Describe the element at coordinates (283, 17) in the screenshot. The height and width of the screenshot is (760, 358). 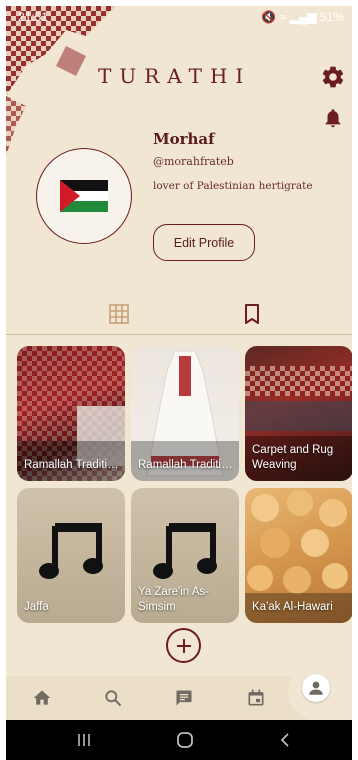
I see `wifi-icon: ≈` at that location.